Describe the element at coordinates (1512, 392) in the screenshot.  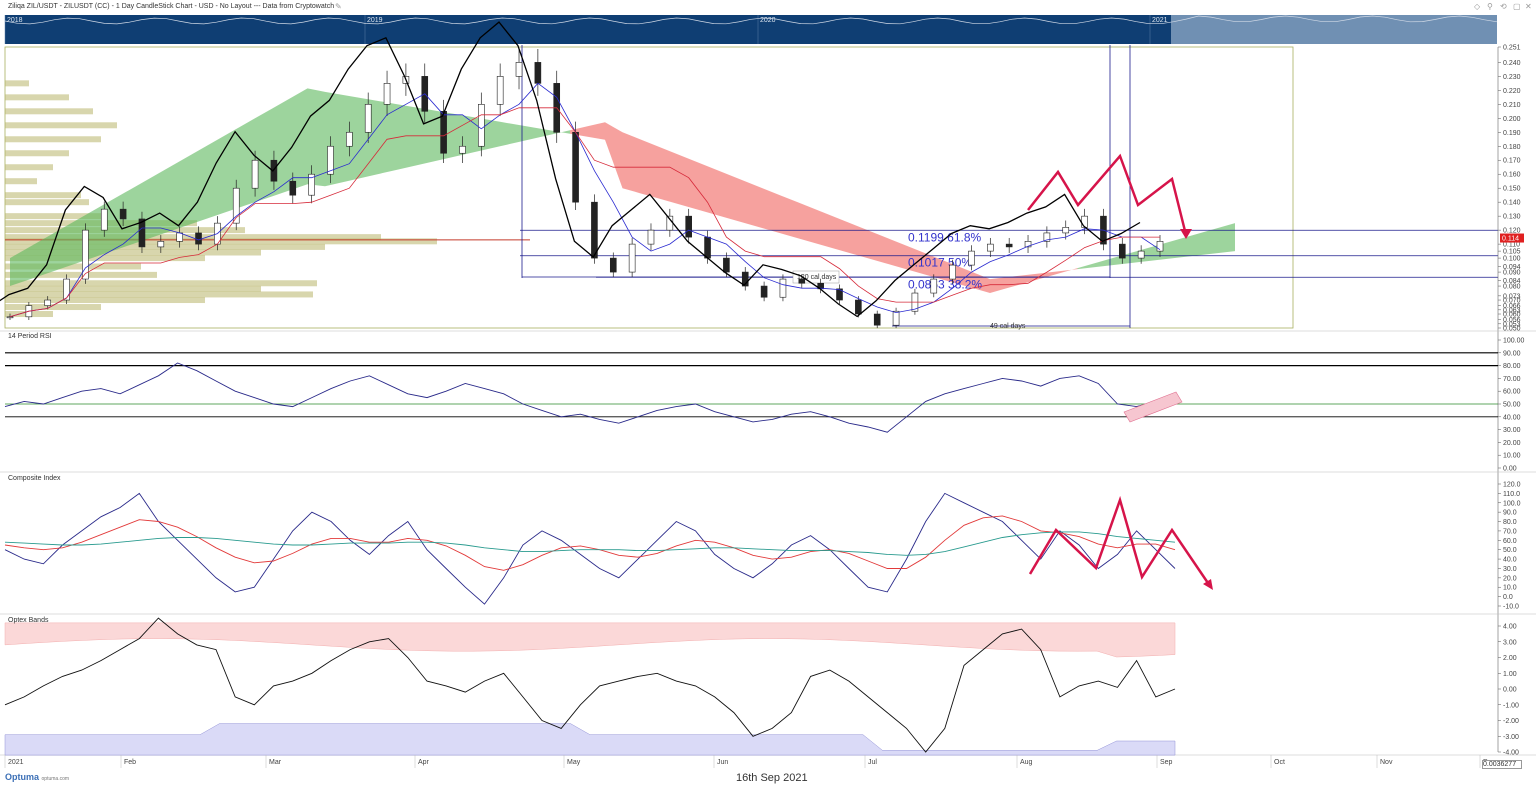
I see `rsi-axis-label: 60.00` at that location.